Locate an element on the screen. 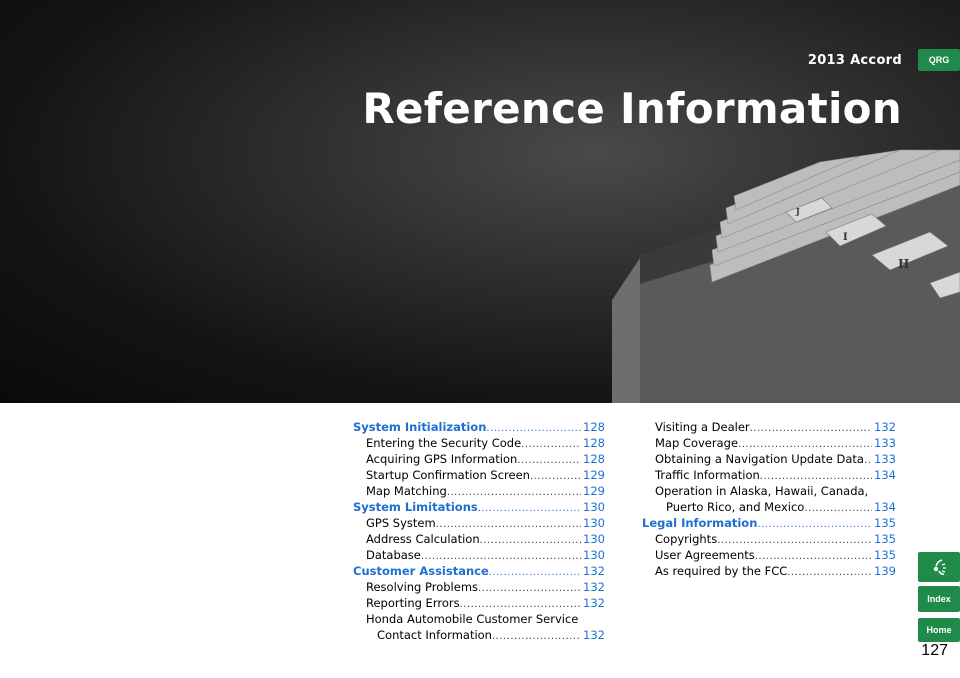 This screenshot has width=960, height=678. toc-entry: GPS System 130 is located at coordinates (479, 523).